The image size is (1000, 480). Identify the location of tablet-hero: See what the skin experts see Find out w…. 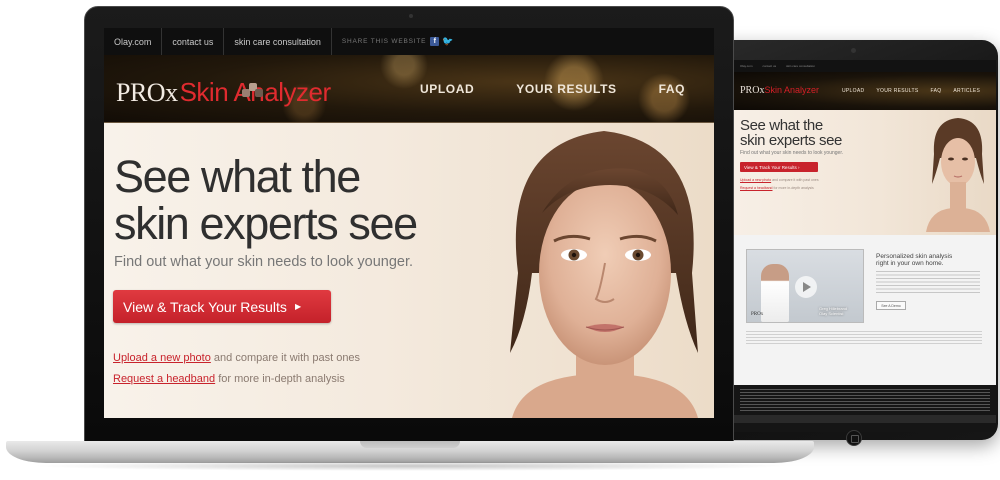
(865, 172).